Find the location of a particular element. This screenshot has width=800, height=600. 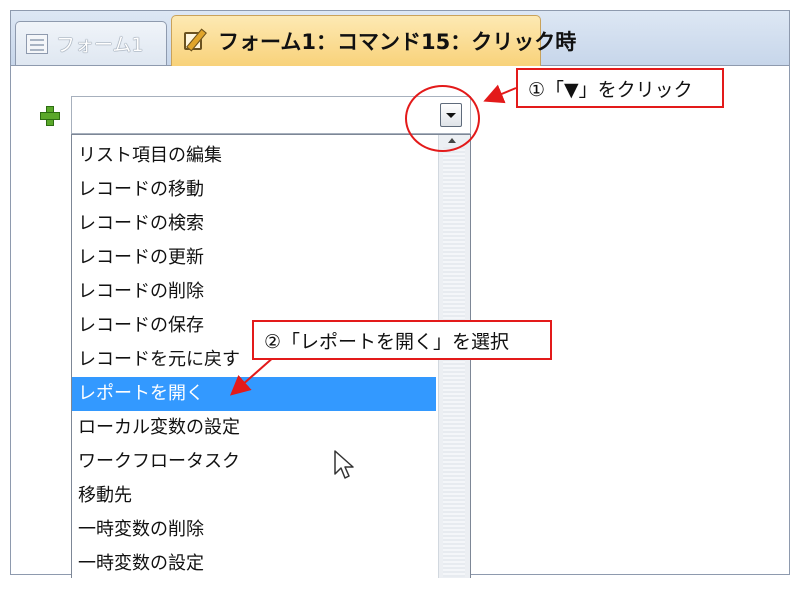

annotation-text: ②「レポートを開く」を選択 is located at coordinates (387, 341).